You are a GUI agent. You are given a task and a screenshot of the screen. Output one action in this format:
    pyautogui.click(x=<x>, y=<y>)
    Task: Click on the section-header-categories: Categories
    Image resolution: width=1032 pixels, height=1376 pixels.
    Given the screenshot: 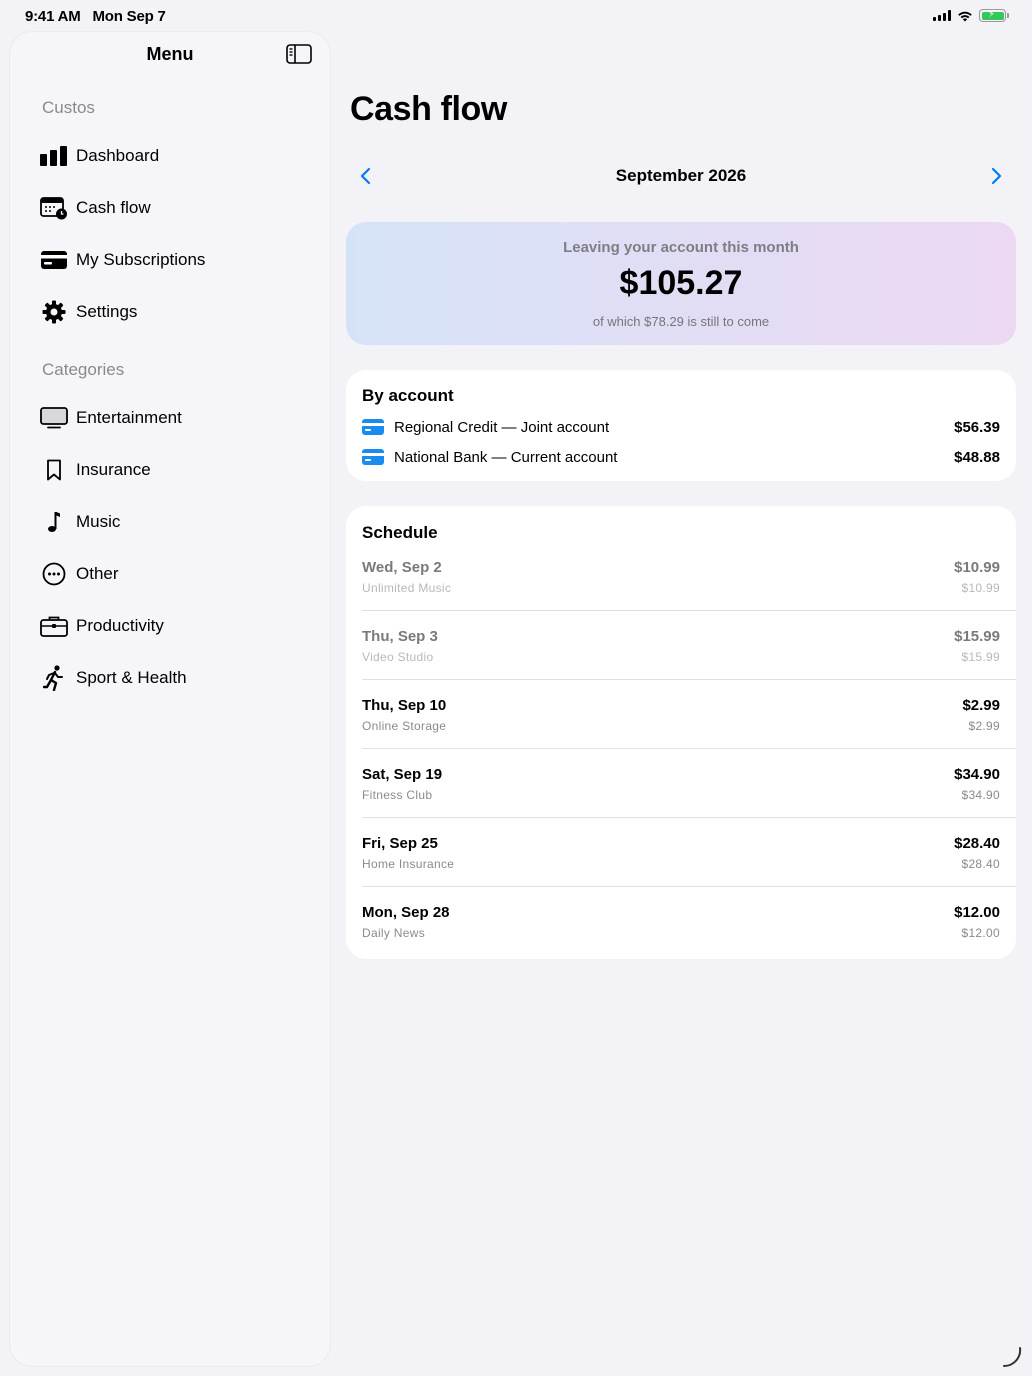 What is the action you would take?
    pyautogui.click(x=83, y=369)
    